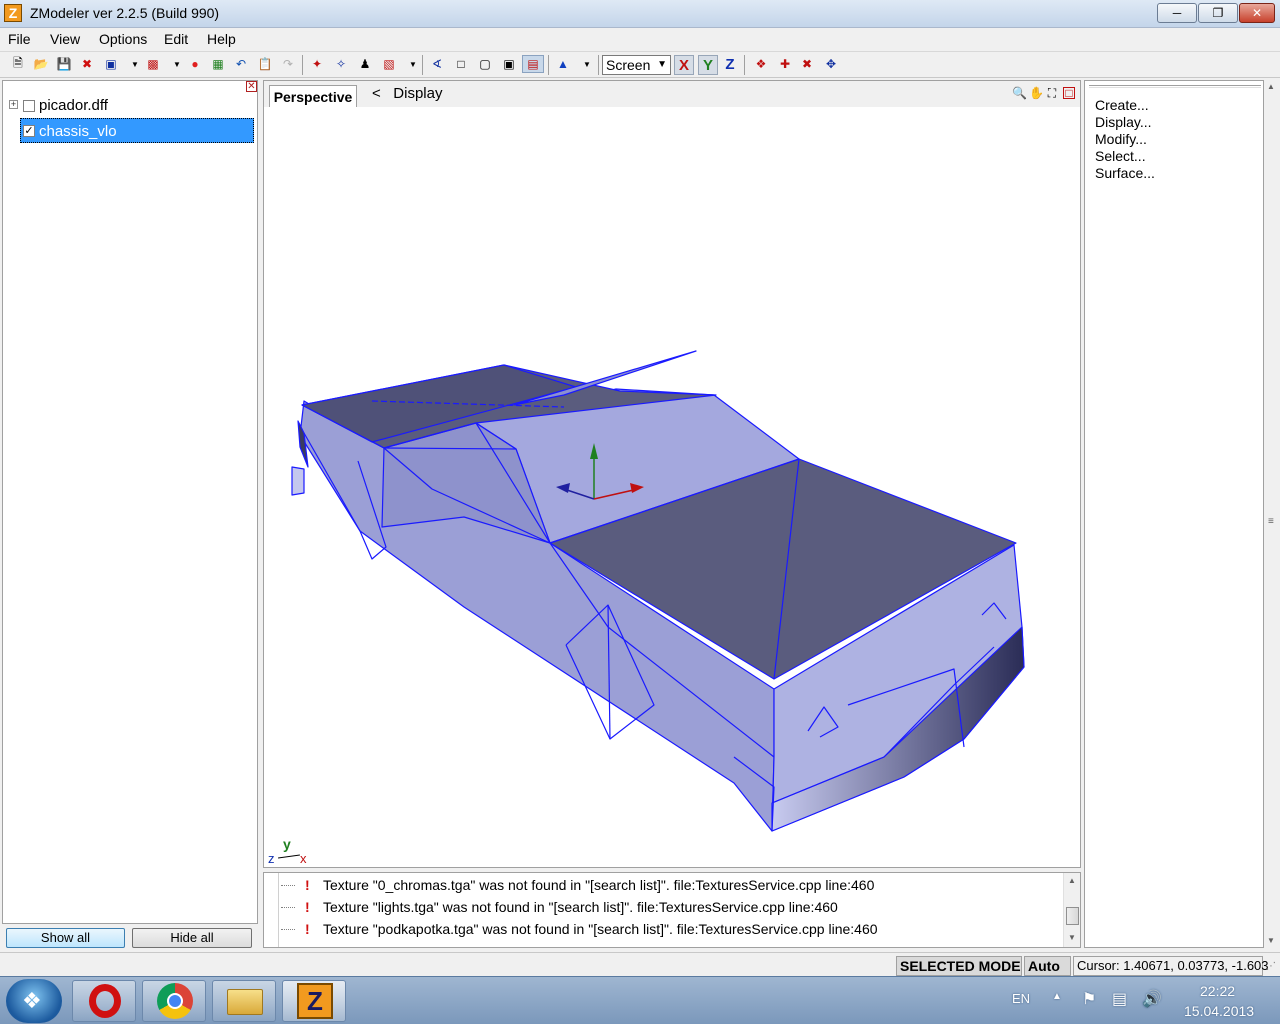 This screenshot has width=1280, height=1024. What do you see at coordinates (587, 64) in the screenshot?
I see `primitive-dropdown-icon: ▼` at bounding box center [587, 64].